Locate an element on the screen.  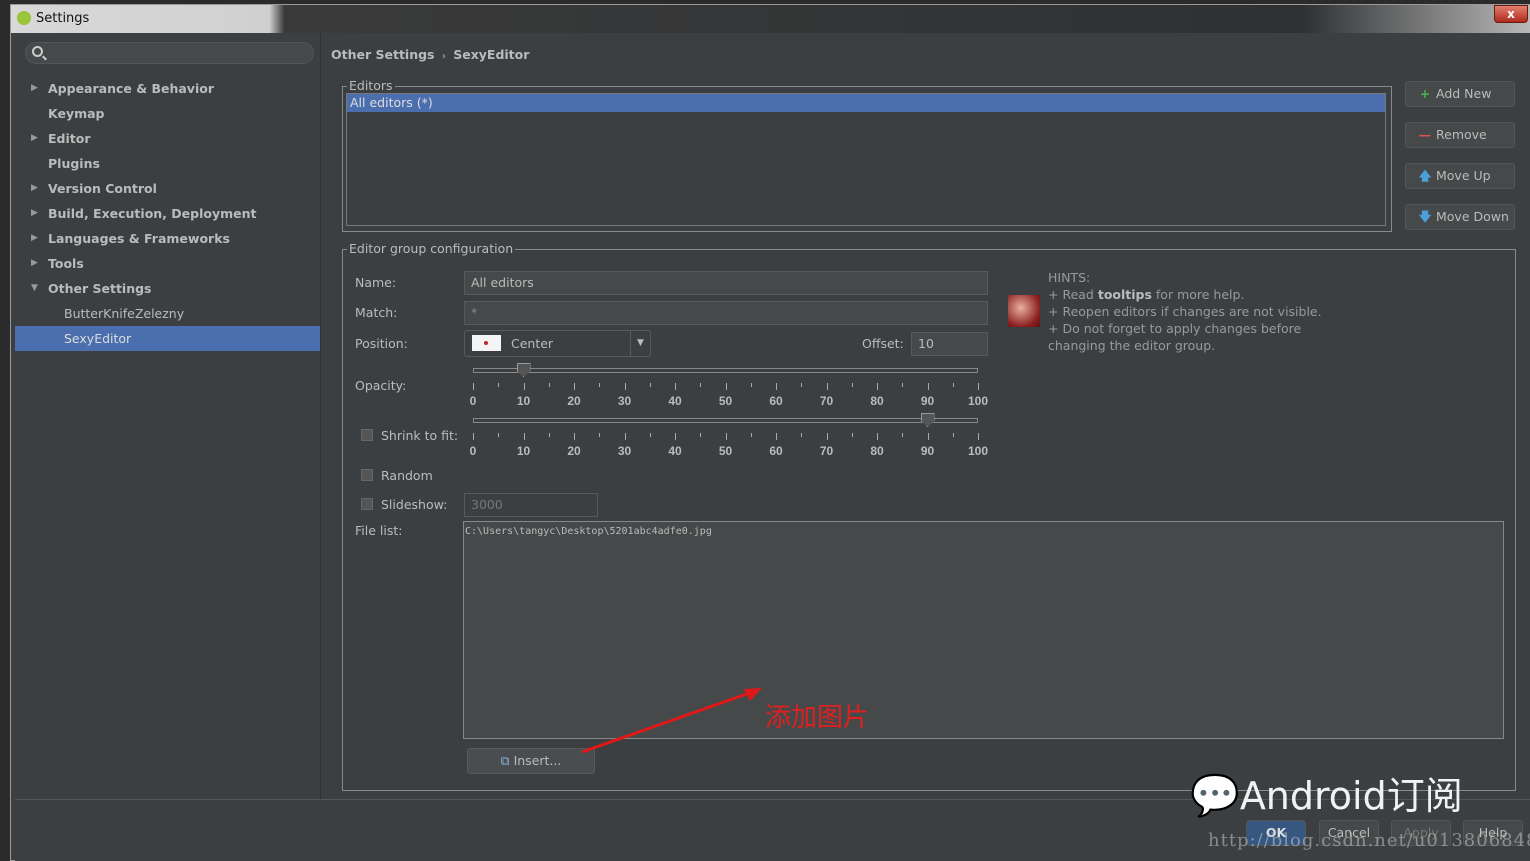
watermark-brand: 💬Android订阅 is located at coordinates (1326, 792).